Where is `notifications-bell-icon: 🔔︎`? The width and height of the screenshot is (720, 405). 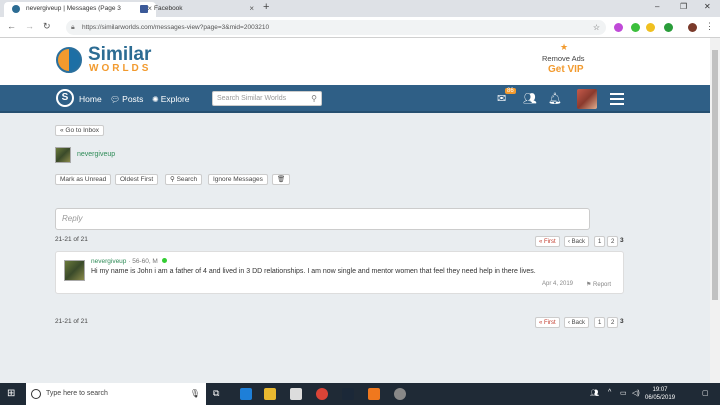
notifications-bell-icon: 🔔︎ is located at coordinates (555, 98).